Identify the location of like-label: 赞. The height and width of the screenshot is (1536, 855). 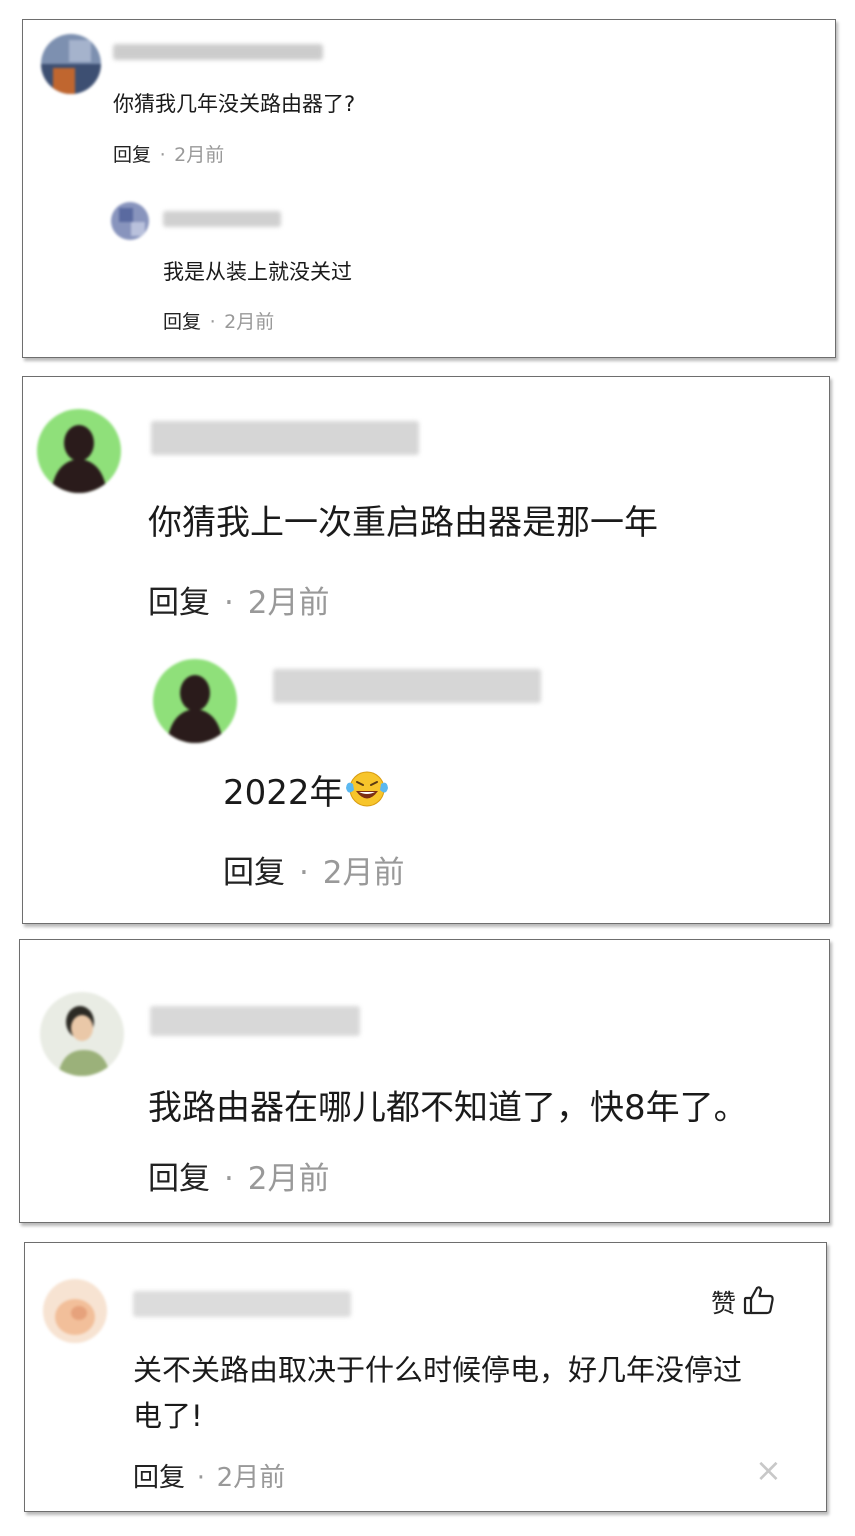
(724, 1303).